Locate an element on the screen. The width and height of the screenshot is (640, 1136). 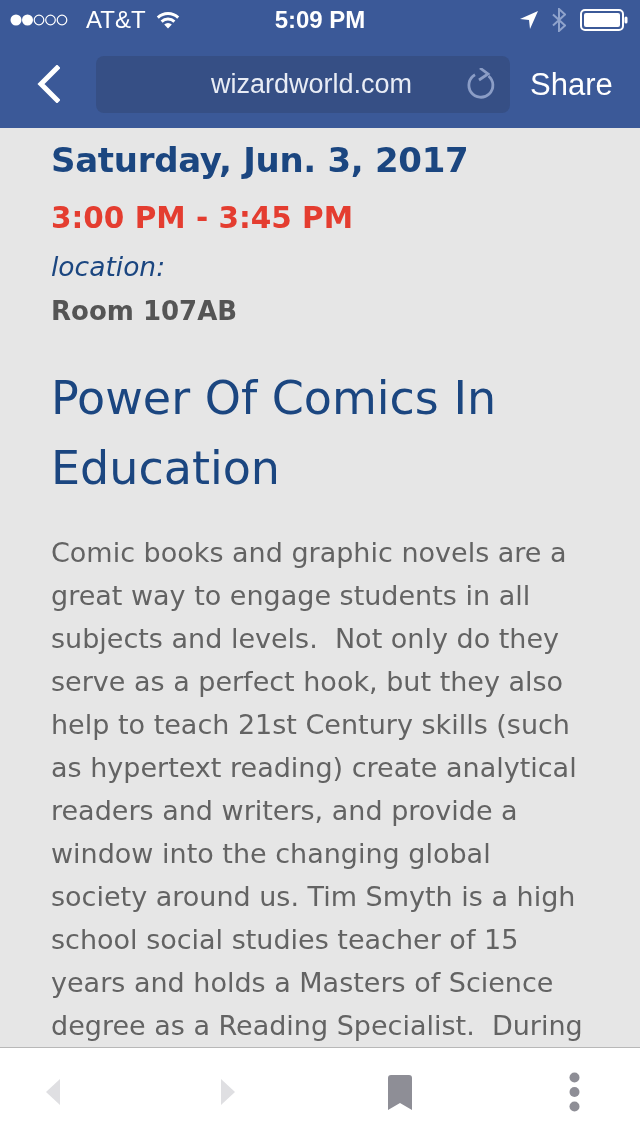
location-name: Room 107AB is located at coordinates (145, 311).